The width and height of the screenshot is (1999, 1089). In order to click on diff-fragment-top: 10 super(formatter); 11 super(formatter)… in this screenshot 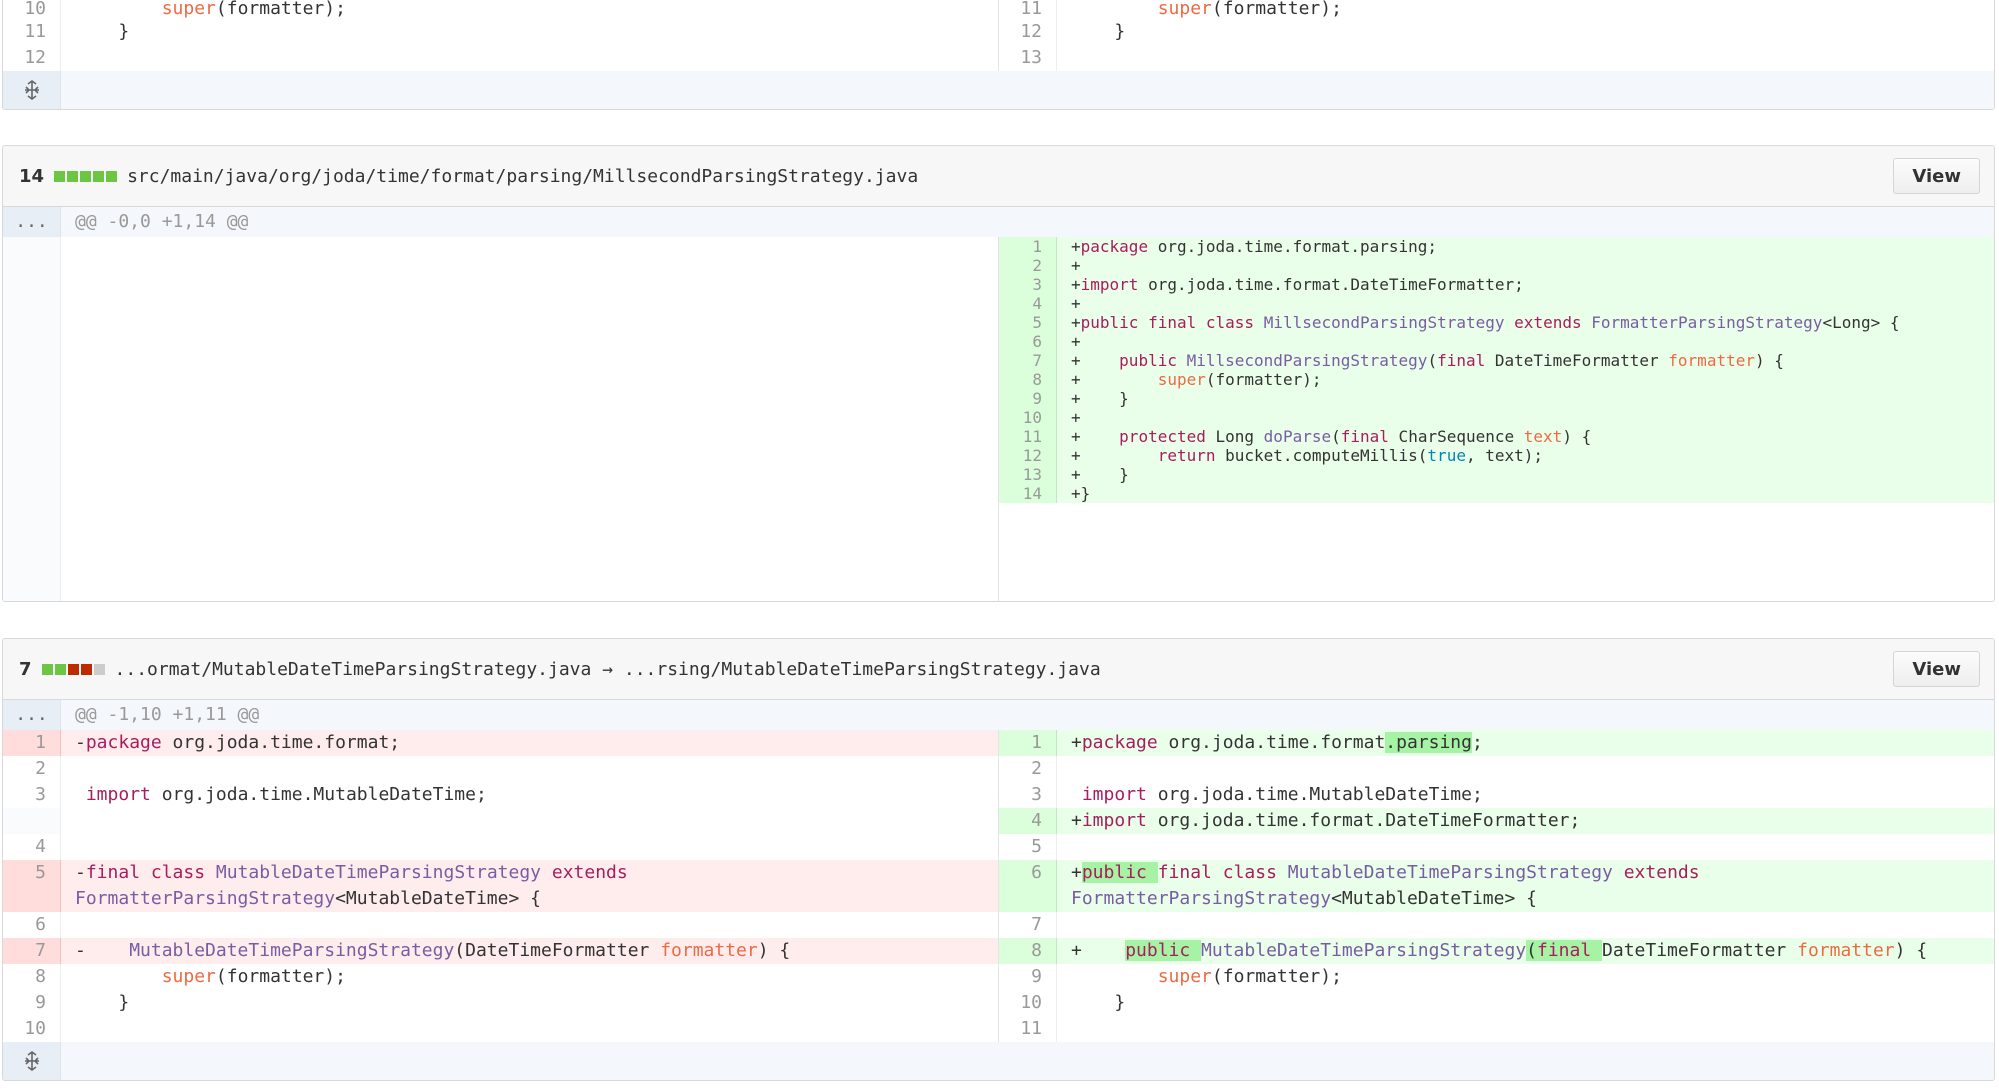, I will do `click(998, 55)`.